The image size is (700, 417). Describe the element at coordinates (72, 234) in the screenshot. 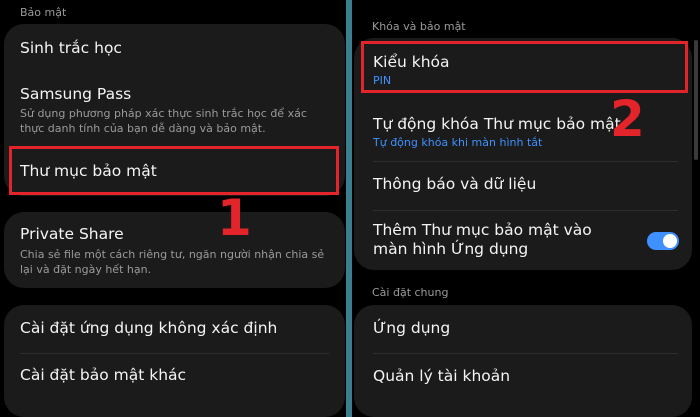

I see `private-share-title: Private Share` at that location.